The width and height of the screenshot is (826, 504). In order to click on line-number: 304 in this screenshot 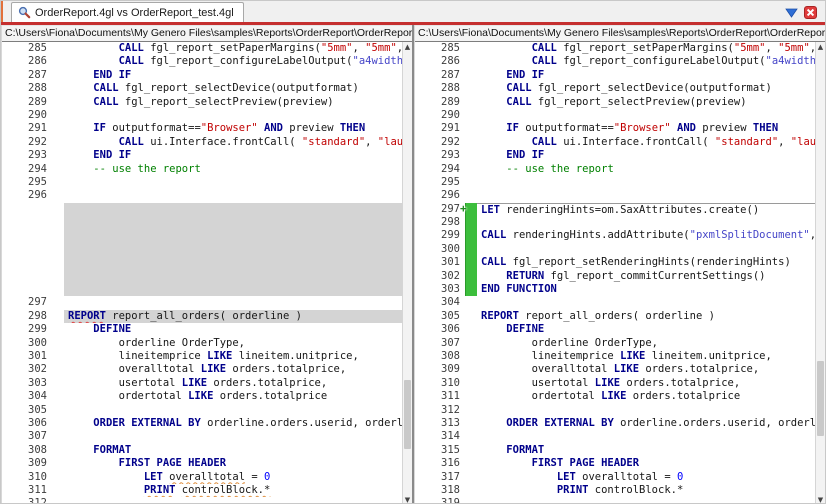, I will do `click(37, 396)`.